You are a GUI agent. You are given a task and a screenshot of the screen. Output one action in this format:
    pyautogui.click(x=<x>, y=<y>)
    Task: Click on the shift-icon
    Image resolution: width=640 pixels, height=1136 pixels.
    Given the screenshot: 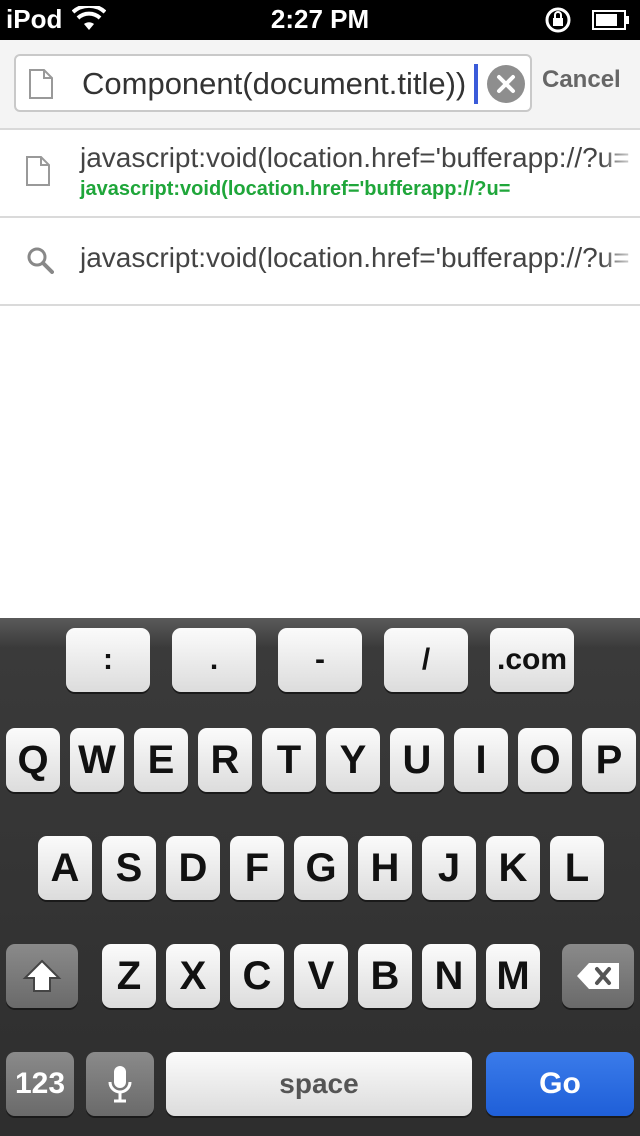 What is the action you would take?
    pyautogui.click(x=42, y=975)
    